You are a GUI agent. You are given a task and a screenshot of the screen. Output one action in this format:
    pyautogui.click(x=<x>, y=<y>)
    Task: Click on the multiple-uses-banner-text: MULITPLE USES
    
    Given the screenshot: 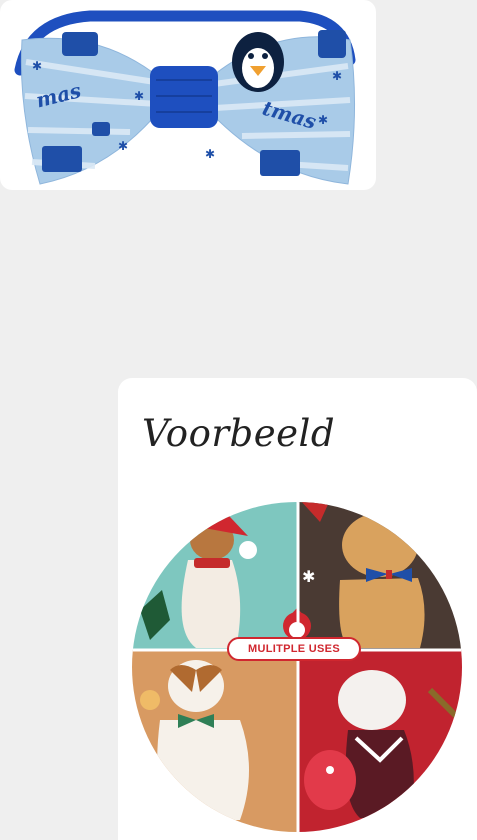 What is the action you would take?
    pyautogui.click(x=294, y=649)
    